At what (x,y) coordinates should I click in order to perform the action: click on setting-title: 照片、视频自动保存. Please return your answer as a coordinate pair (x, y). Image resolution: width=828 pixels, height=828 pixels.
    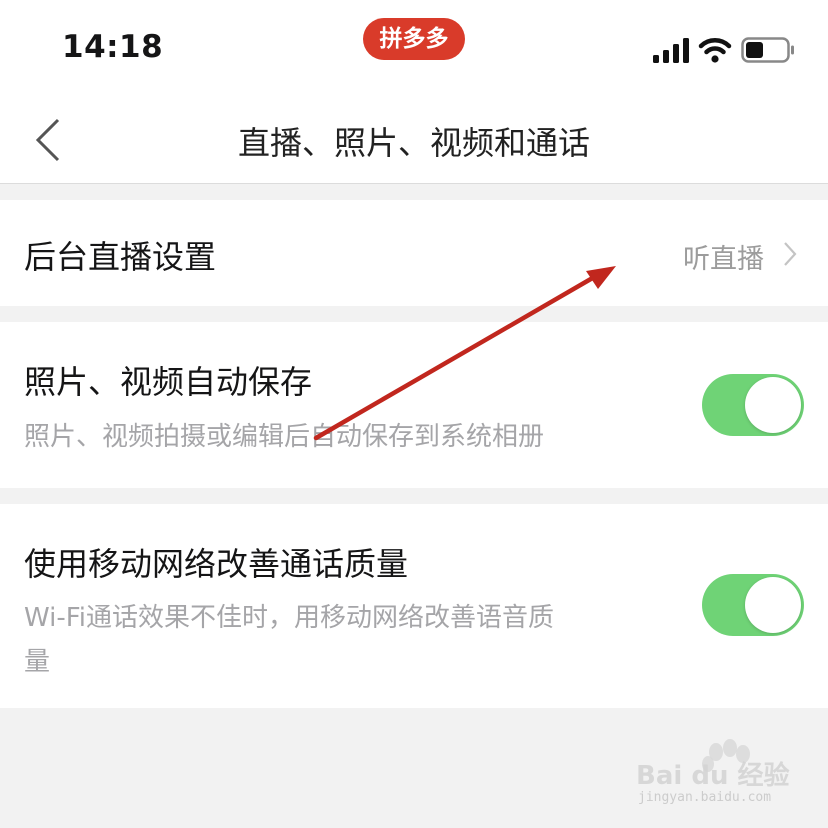
    Looking at the image, I should click on (168, 382).